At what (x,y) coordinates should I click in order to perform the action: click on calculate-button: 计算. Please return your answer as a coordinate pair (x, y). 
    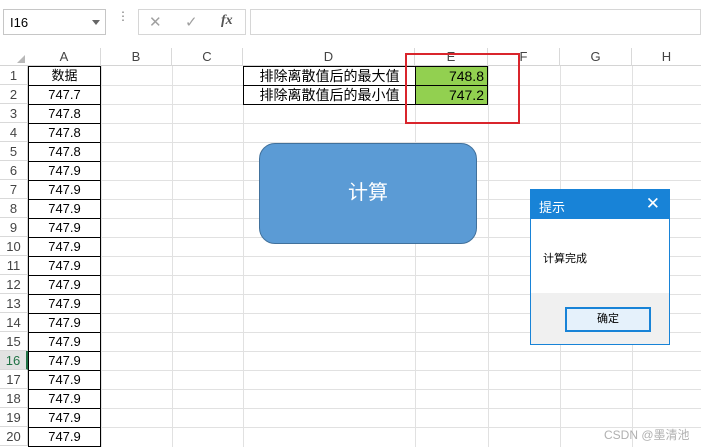
    Looking at the image, I should click on (368, 193).